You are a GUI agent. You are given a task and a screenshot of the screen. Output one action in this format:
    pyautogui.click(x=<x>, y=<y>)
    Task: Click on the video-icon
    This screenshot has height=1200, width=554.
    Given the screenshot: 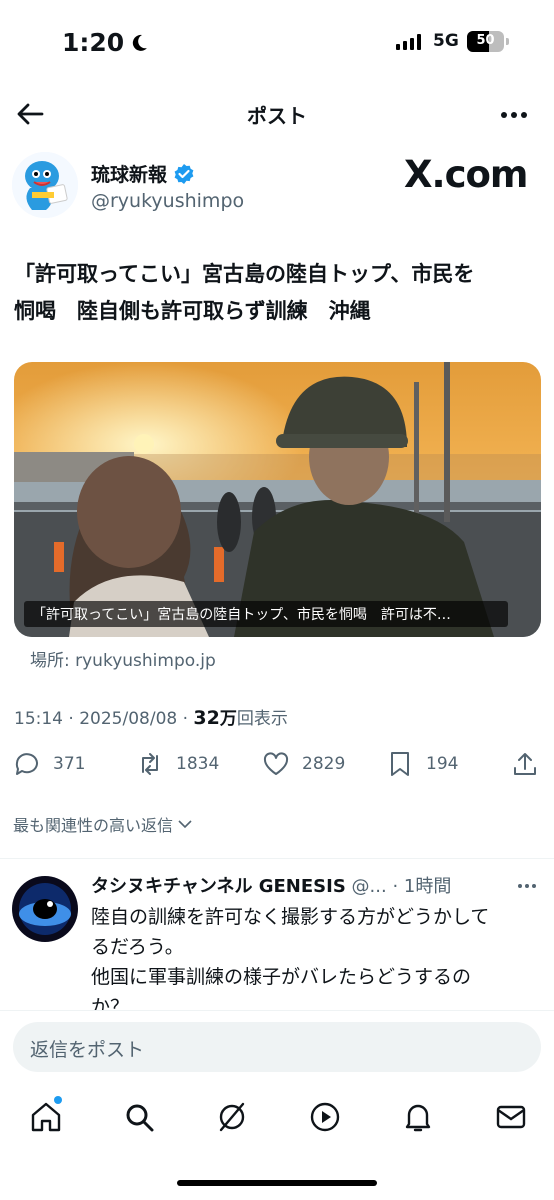 What is the action you would take?
    pyautogui.click(x=325, y=1117)
    